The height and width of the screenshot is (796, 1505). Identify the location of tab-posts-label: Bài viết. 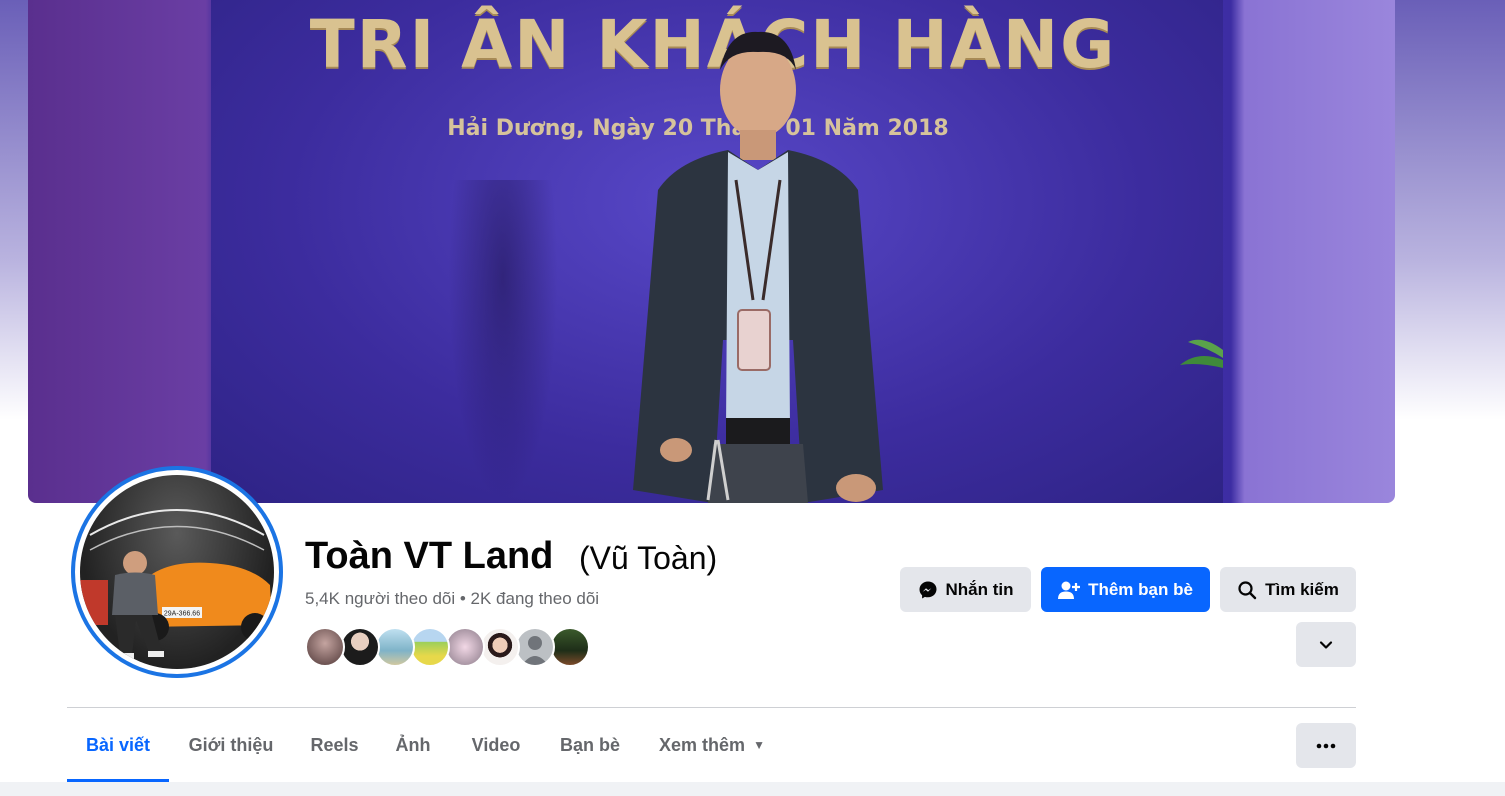
(118, 744).